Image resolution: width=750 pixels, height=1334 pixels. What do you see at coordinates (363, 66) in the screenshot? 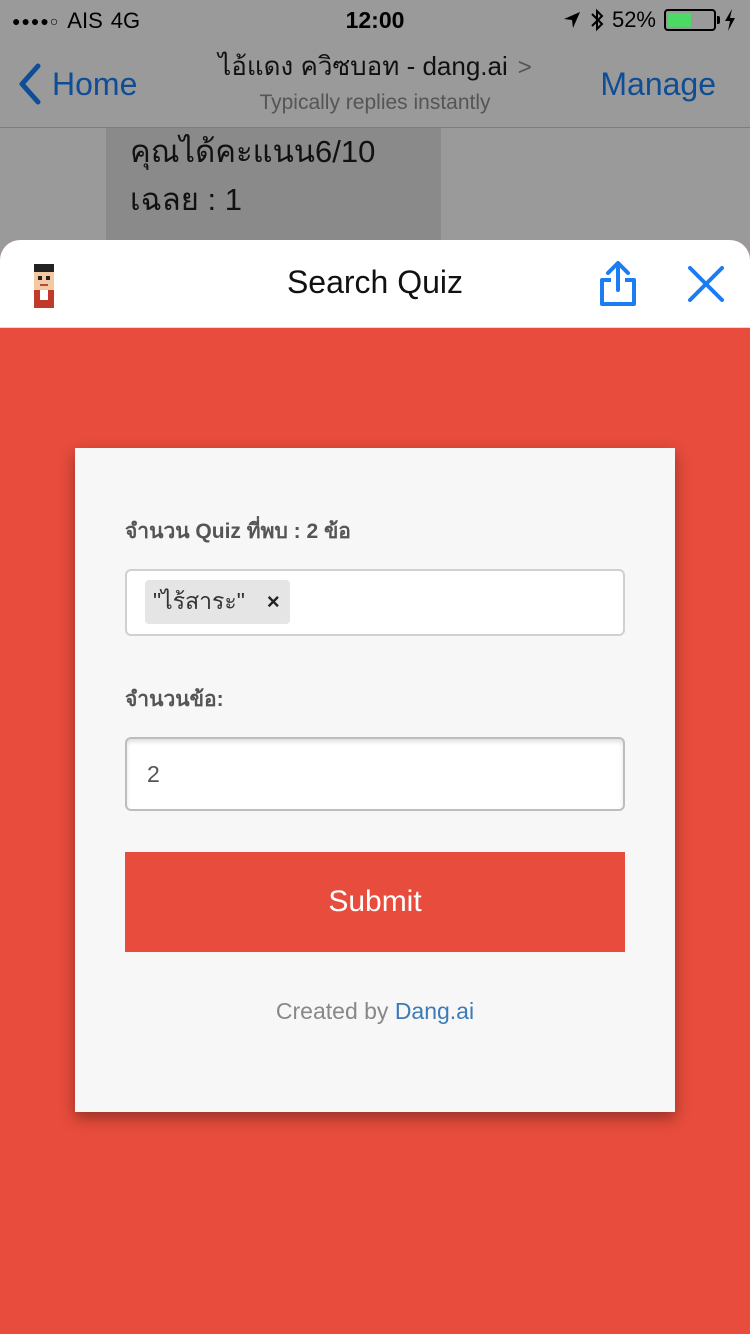
I see `bot-name: ไอ้แดง ควิซบอท - dang.ai` at bounding box center [363, 66].